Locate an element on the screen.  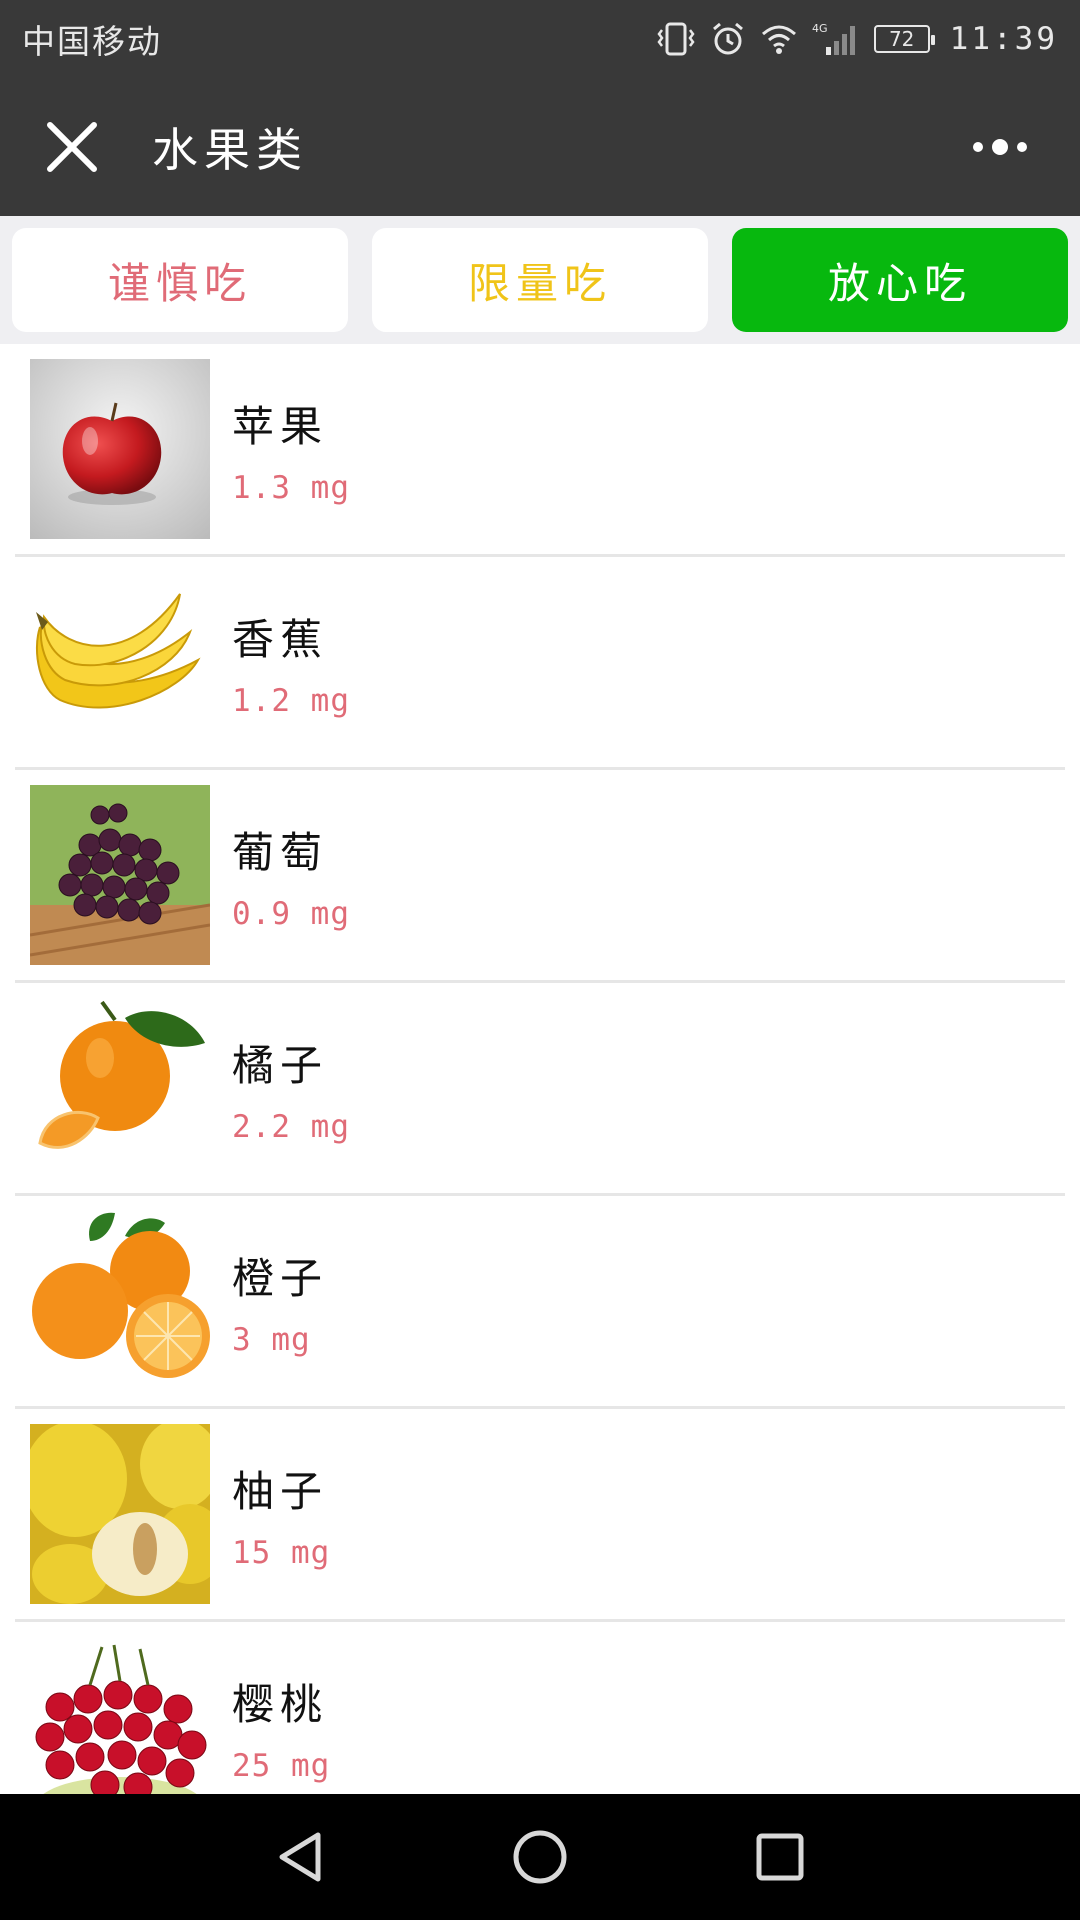
more-icon-center-dot is located at coordinates (1000, 147).